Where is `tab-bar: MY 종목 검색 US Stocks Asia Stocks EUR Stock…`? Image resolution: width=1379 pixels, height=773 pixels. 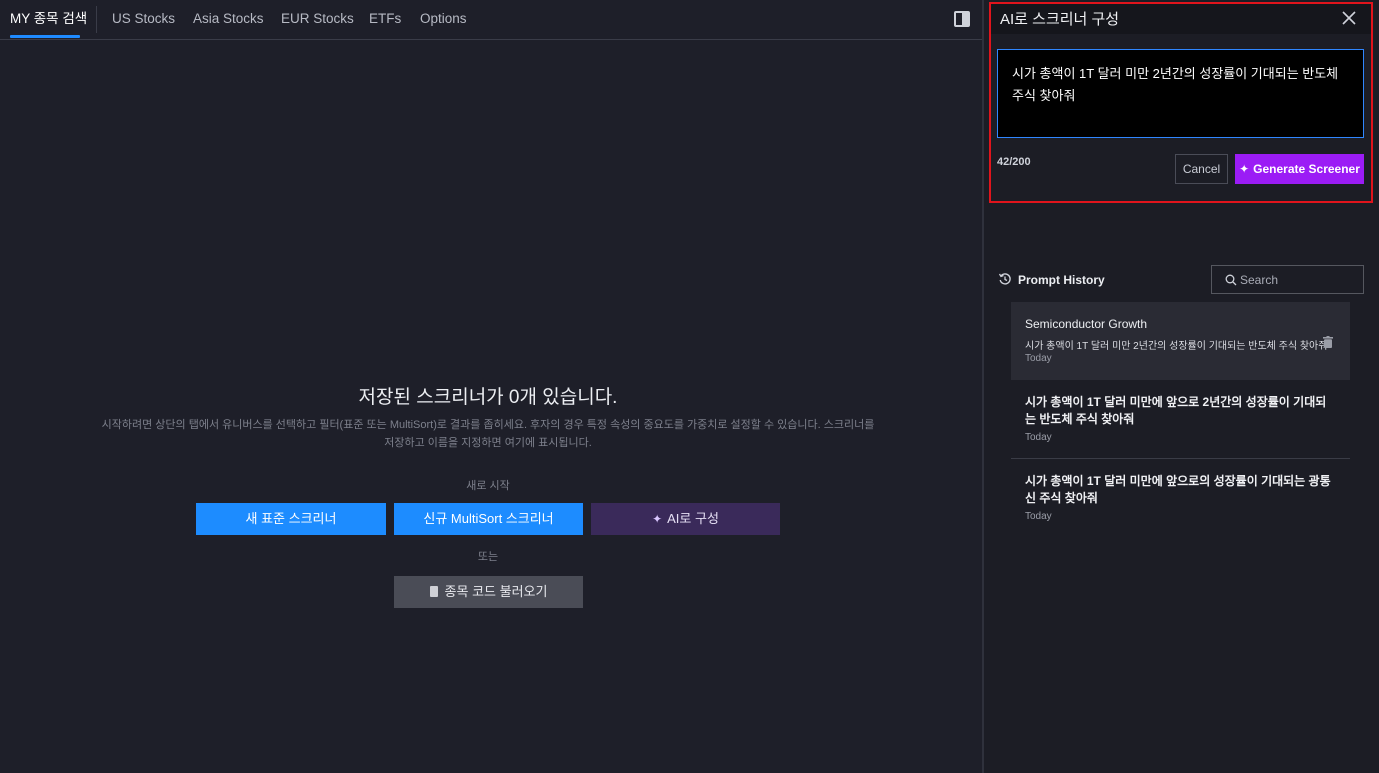 tab-bar: MY 종목 검색 US Stocks Asia Stocks EUR Stock… is located at coordinates (491, 20).